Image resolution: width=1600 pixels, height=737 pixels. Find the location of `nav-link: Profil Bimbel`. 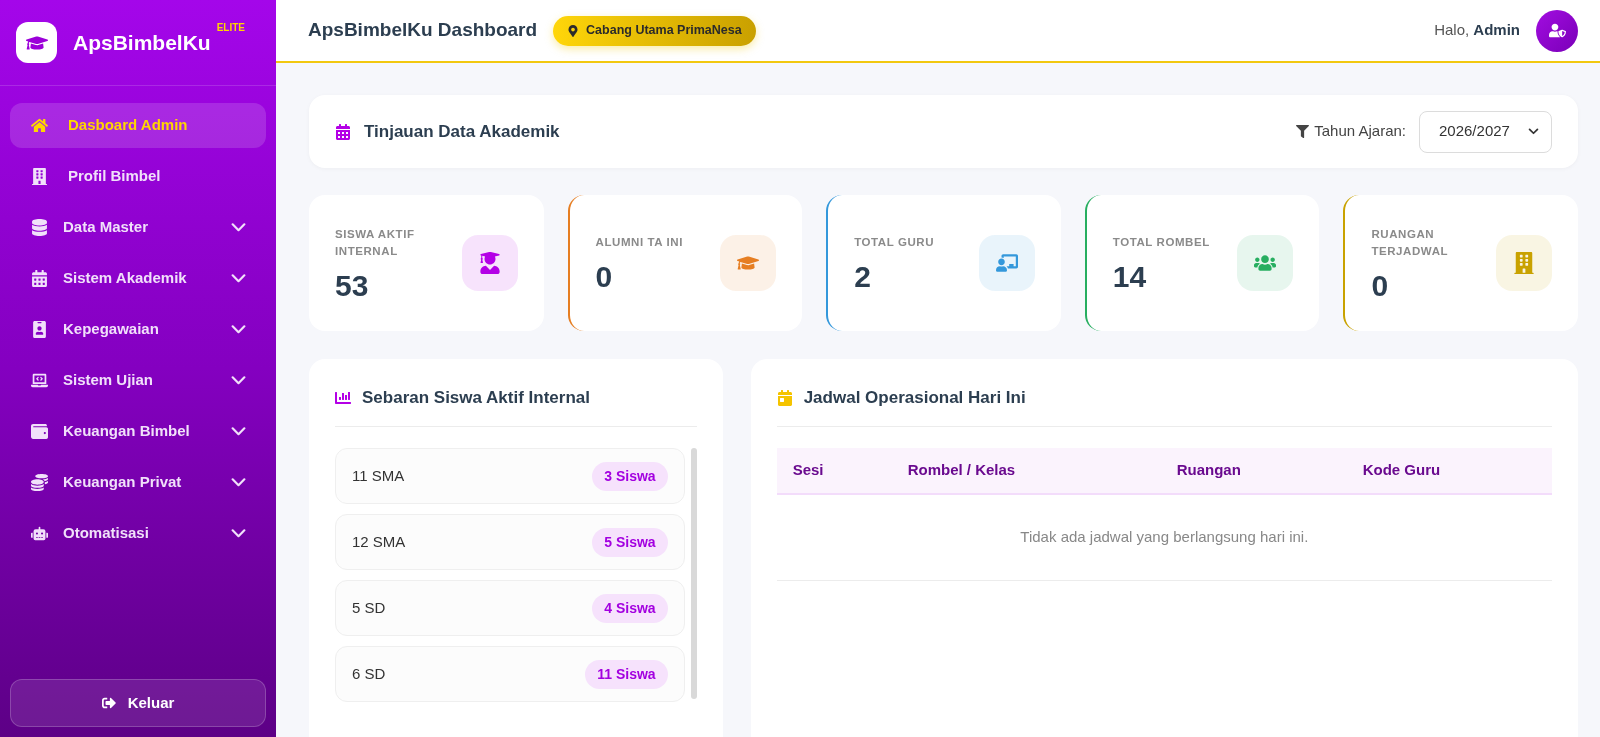

nav-link: Profil Bimbel is located at coordinates (138, 176).